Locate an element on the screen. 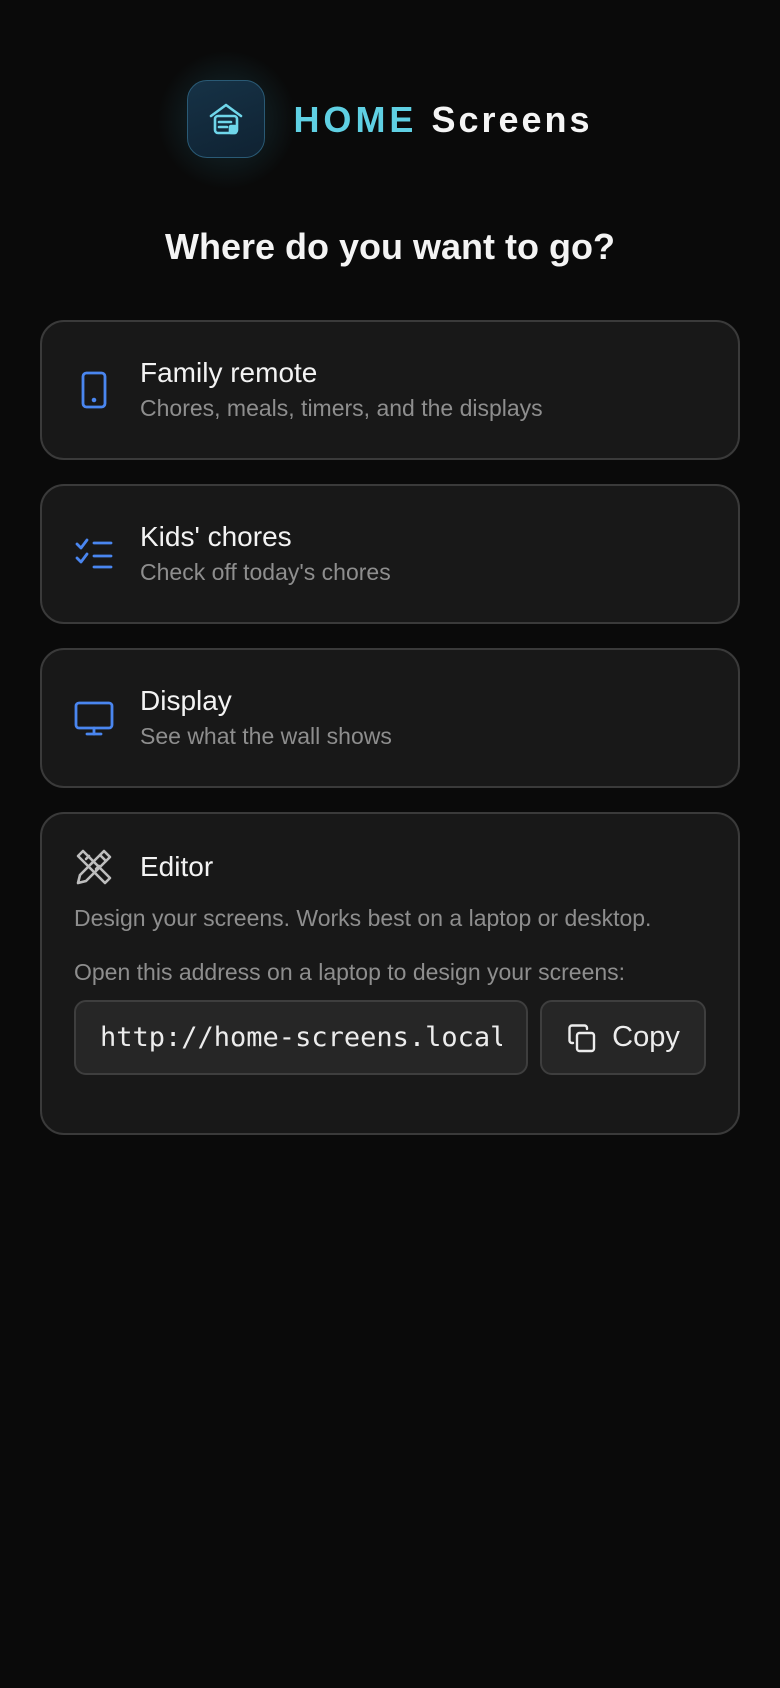 The height and width of the screenshot is (1688, 780). brand-name: HOME Screens is located at coordinates (442, 120).